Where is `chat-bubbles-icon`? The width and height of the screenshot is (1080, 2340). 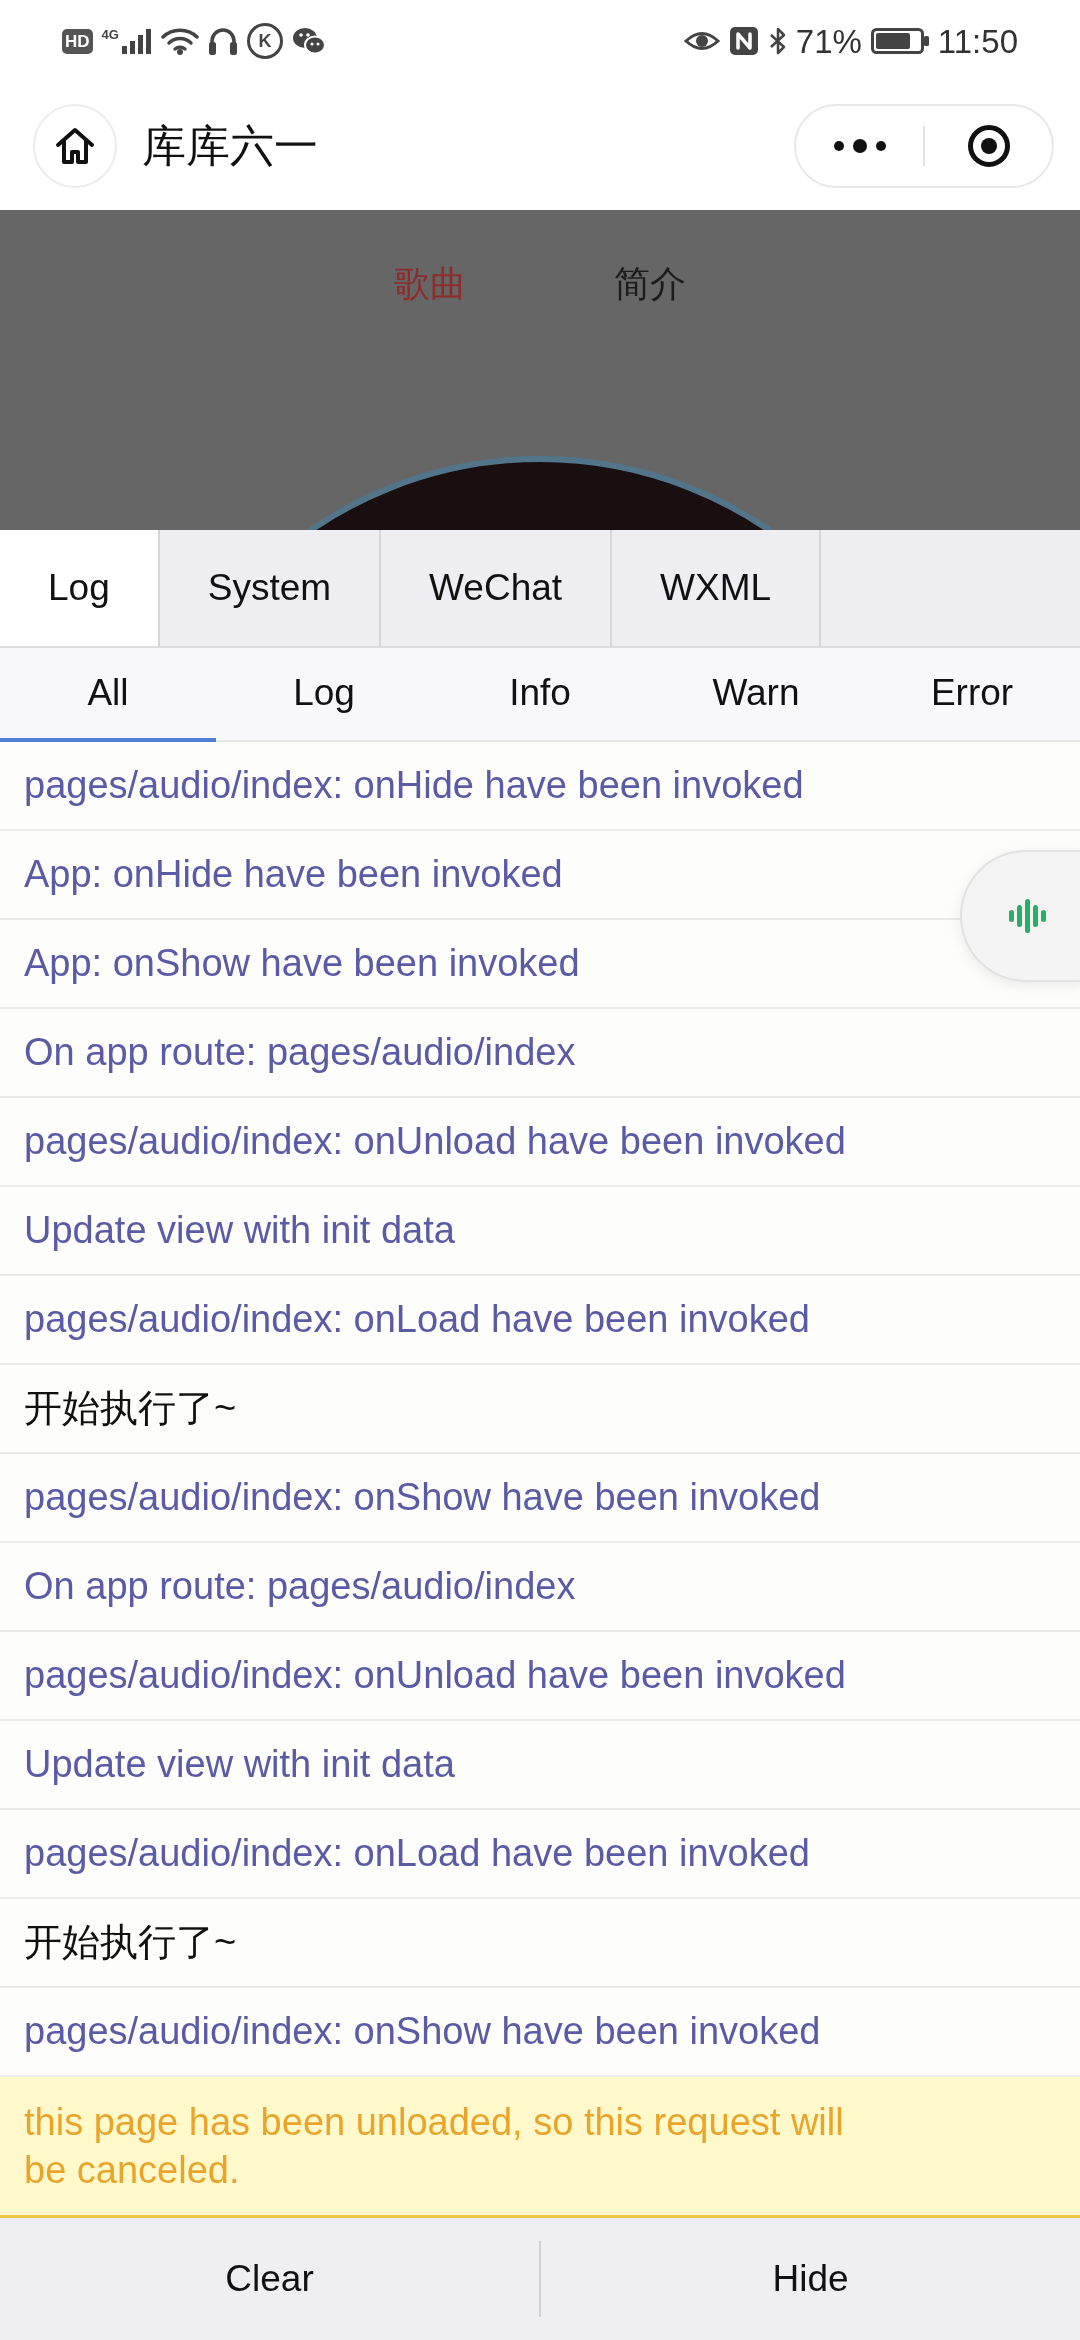
chat-bubbles-icon is located at coordinates (308, 41).